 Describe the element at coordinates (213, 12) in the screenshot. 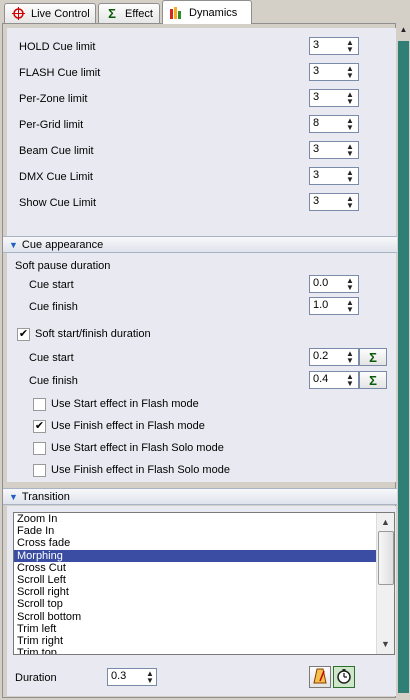

I see `tab-label: Dynamics` at that location.